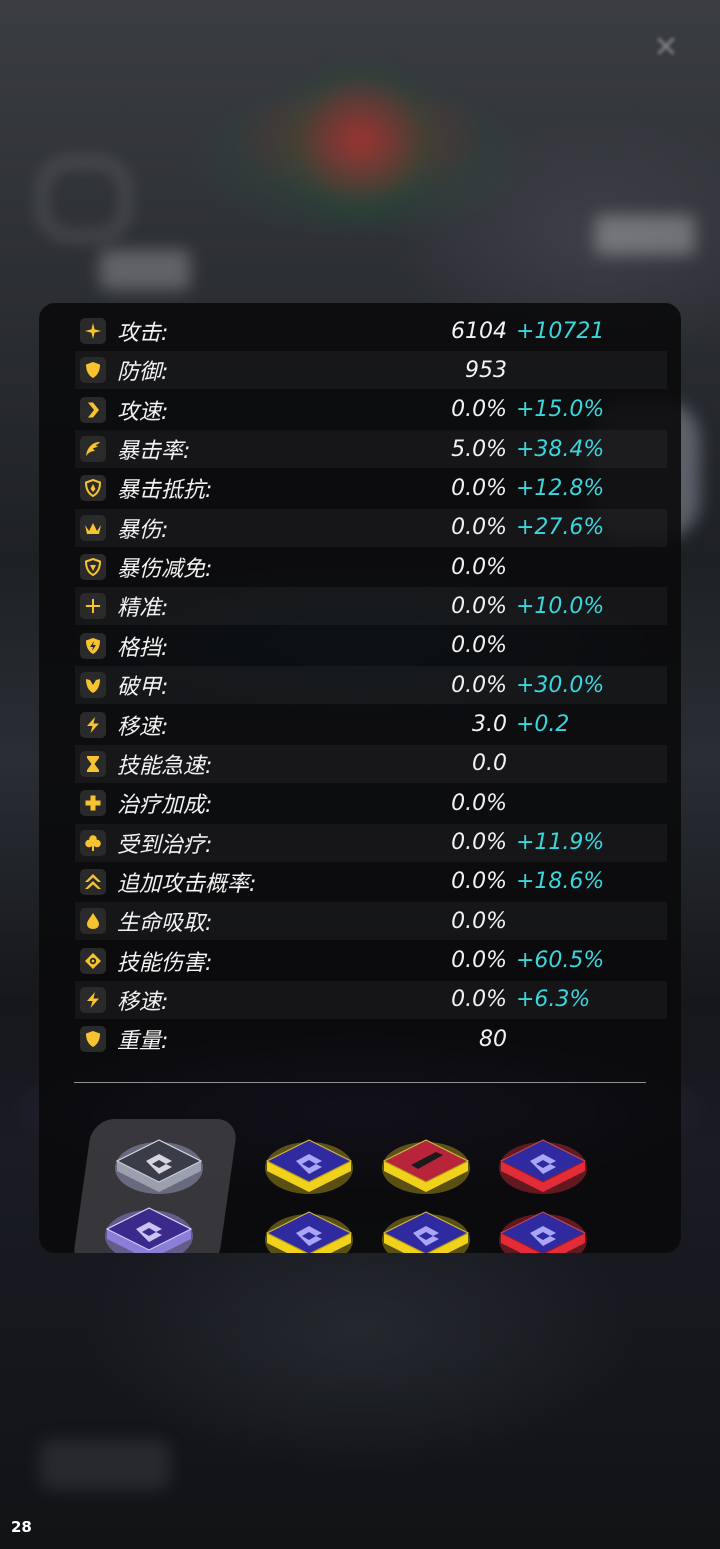 This screenshot has height=1549, width=720. What do you see at coordinates (371, 882) in the screenshot?
I see `stat-row: 追加攻击概率: 0.0% +18.6%` at bounding box center [371, 882].